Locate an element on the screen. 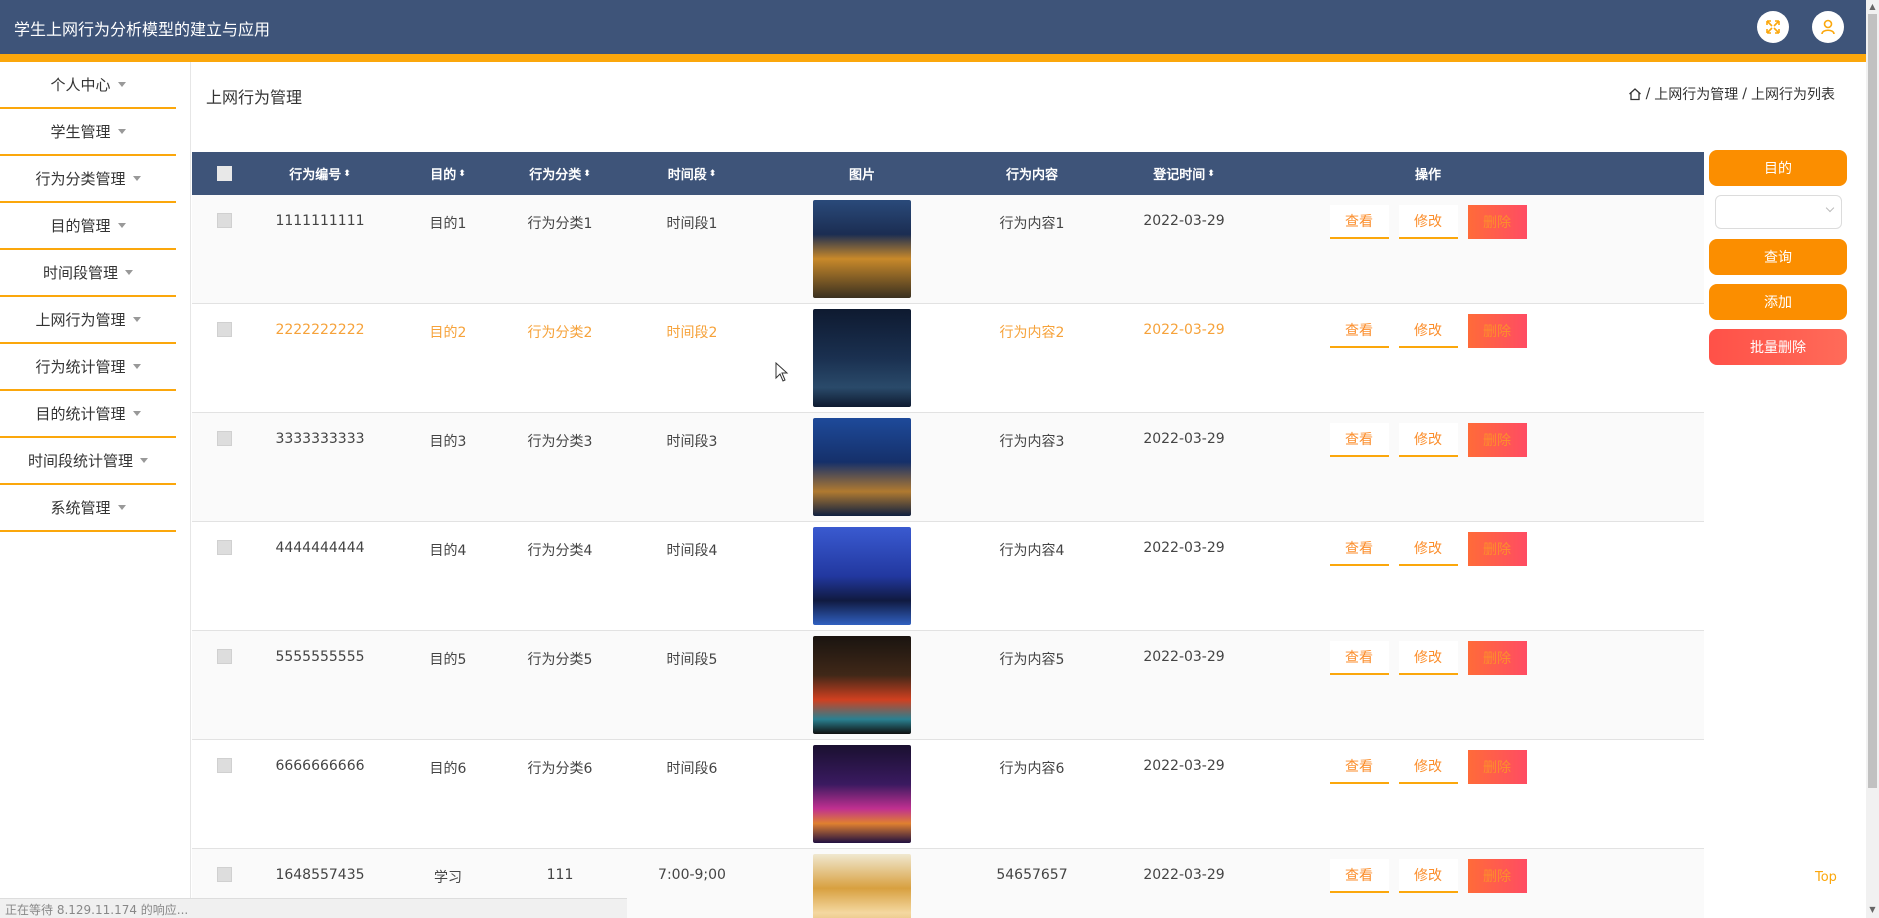  col-header-label: 操作 is located at coordinates (1427, 175).